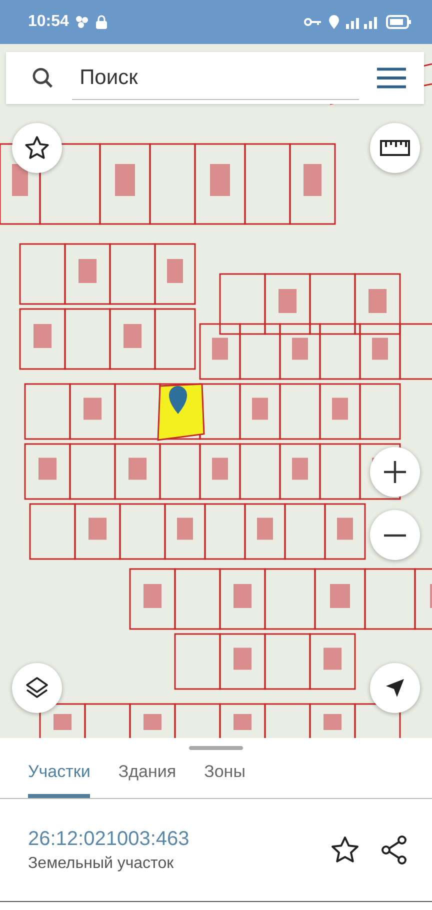  What do you see at coordinates (169, 839) in the screenshot?
I see `parcel-number: 26:12:021003:463` at bounding box center [169, 839].